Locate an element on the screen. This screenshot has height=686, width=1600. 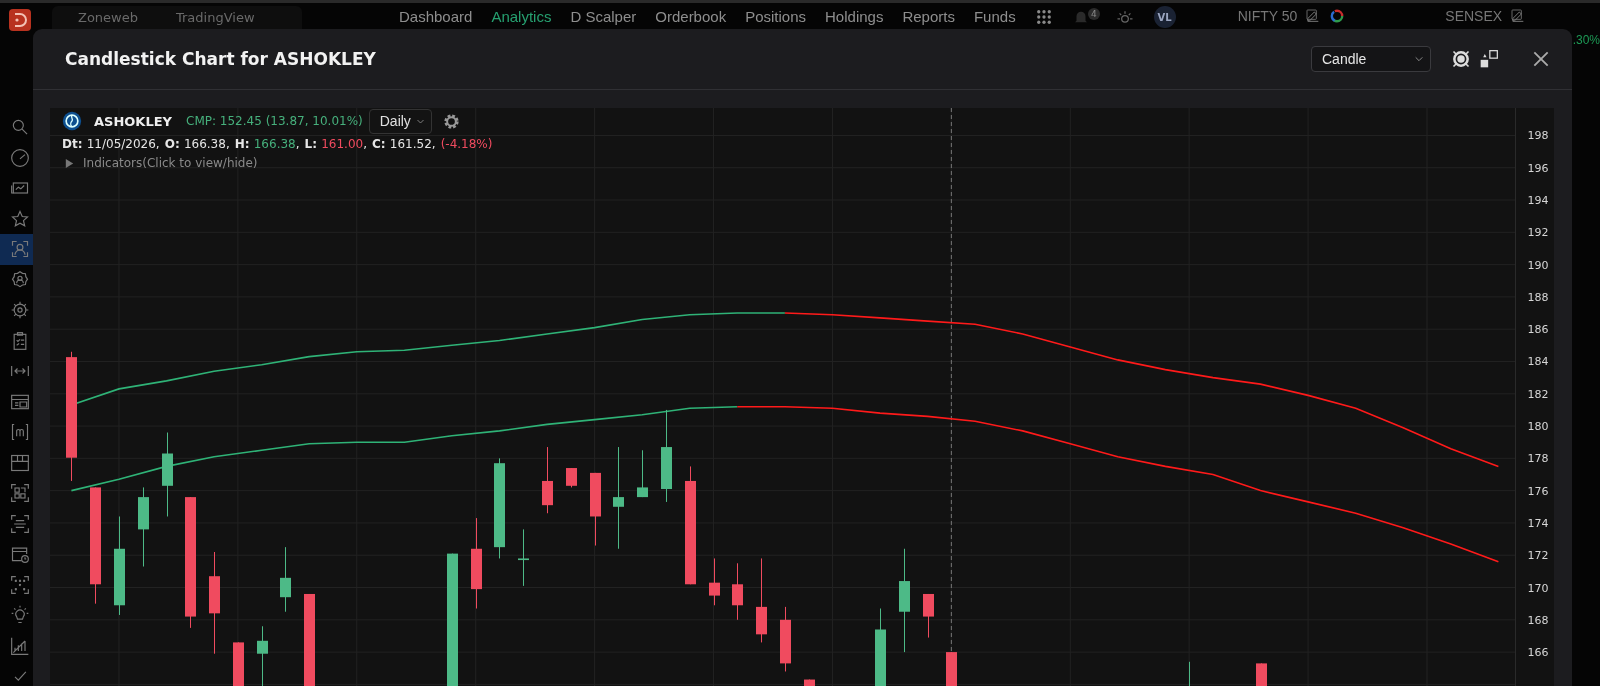
ohlc-value: L: 161.00, is located at coordinates (335, 144).